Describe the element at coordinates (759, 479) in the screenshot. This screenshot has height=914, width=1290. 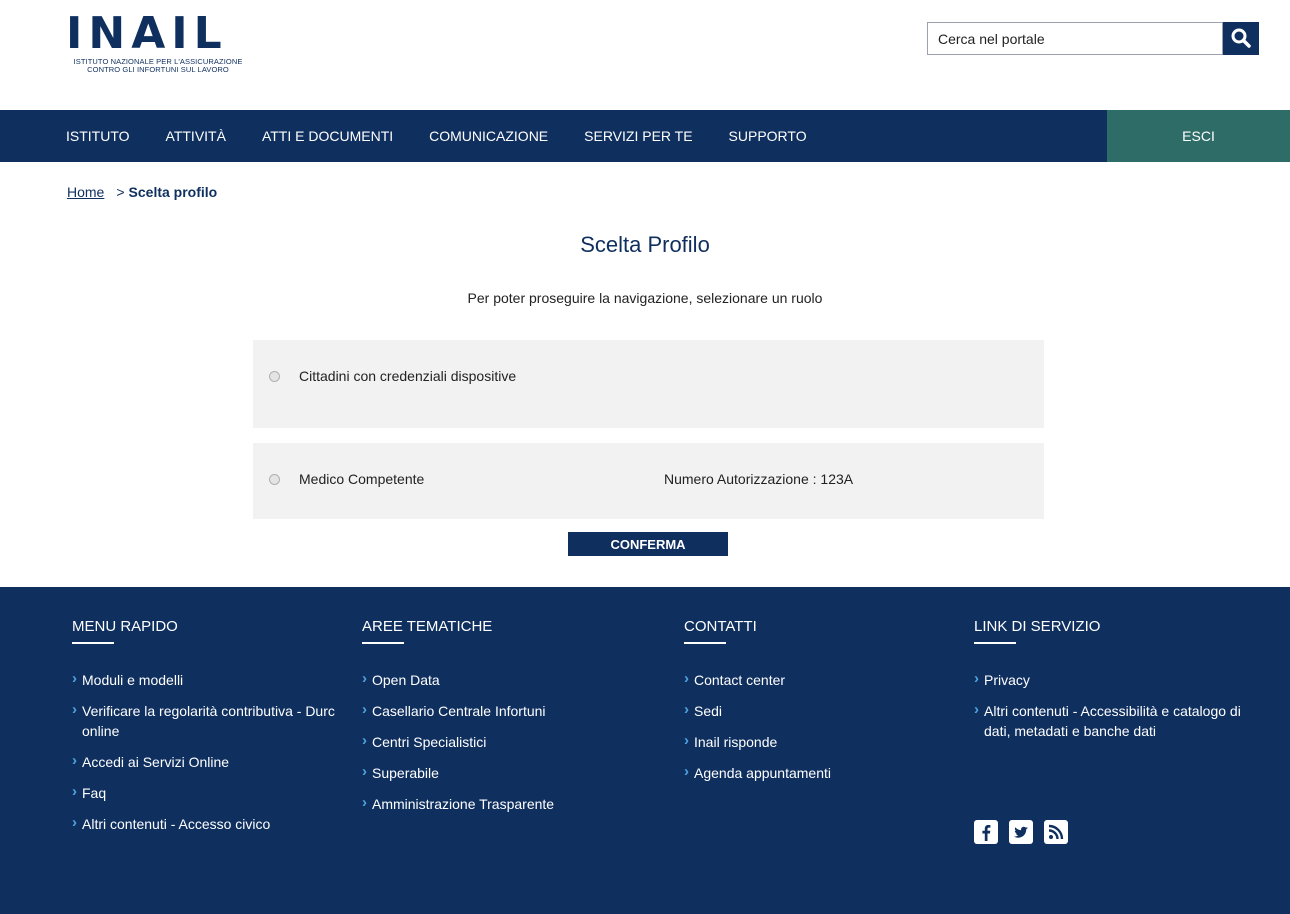
I see `authorization-number: Numero Autorizzazione : 123A` at that location.